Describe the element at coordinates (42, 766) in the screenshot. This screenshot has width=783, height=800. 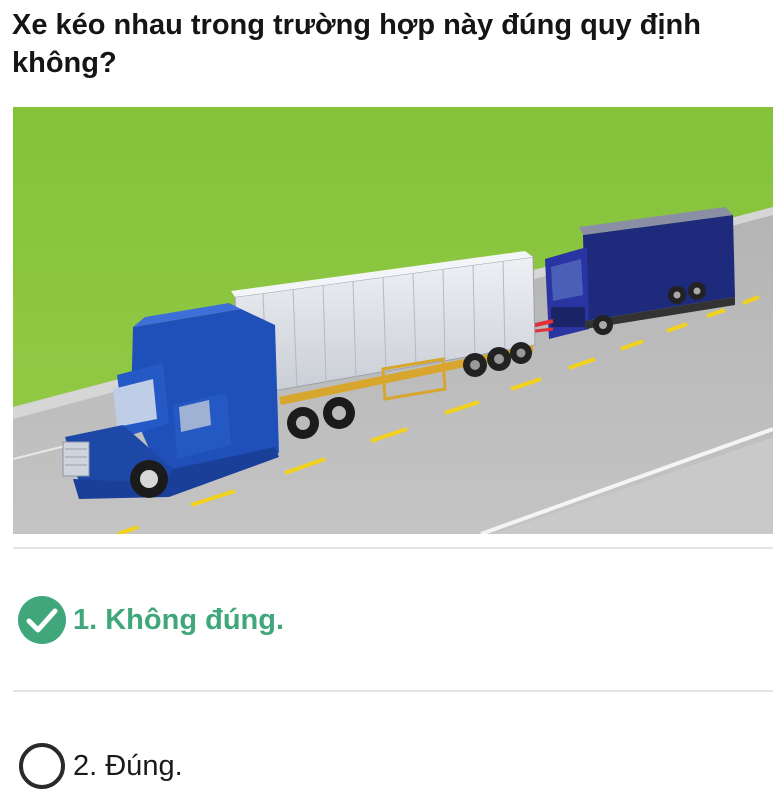
I see `radio-circle-icon` at that location.